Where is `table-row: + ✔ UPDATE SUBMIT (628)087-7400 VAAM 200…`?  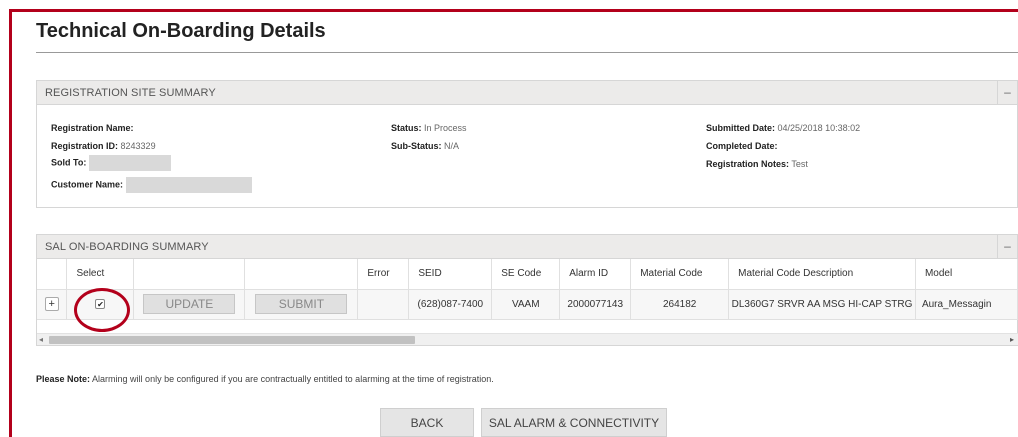
table-row: + ✔ UPDATE SUBMIT (628)087-7400 VAAM 200… is located at coordinates (527, 304).